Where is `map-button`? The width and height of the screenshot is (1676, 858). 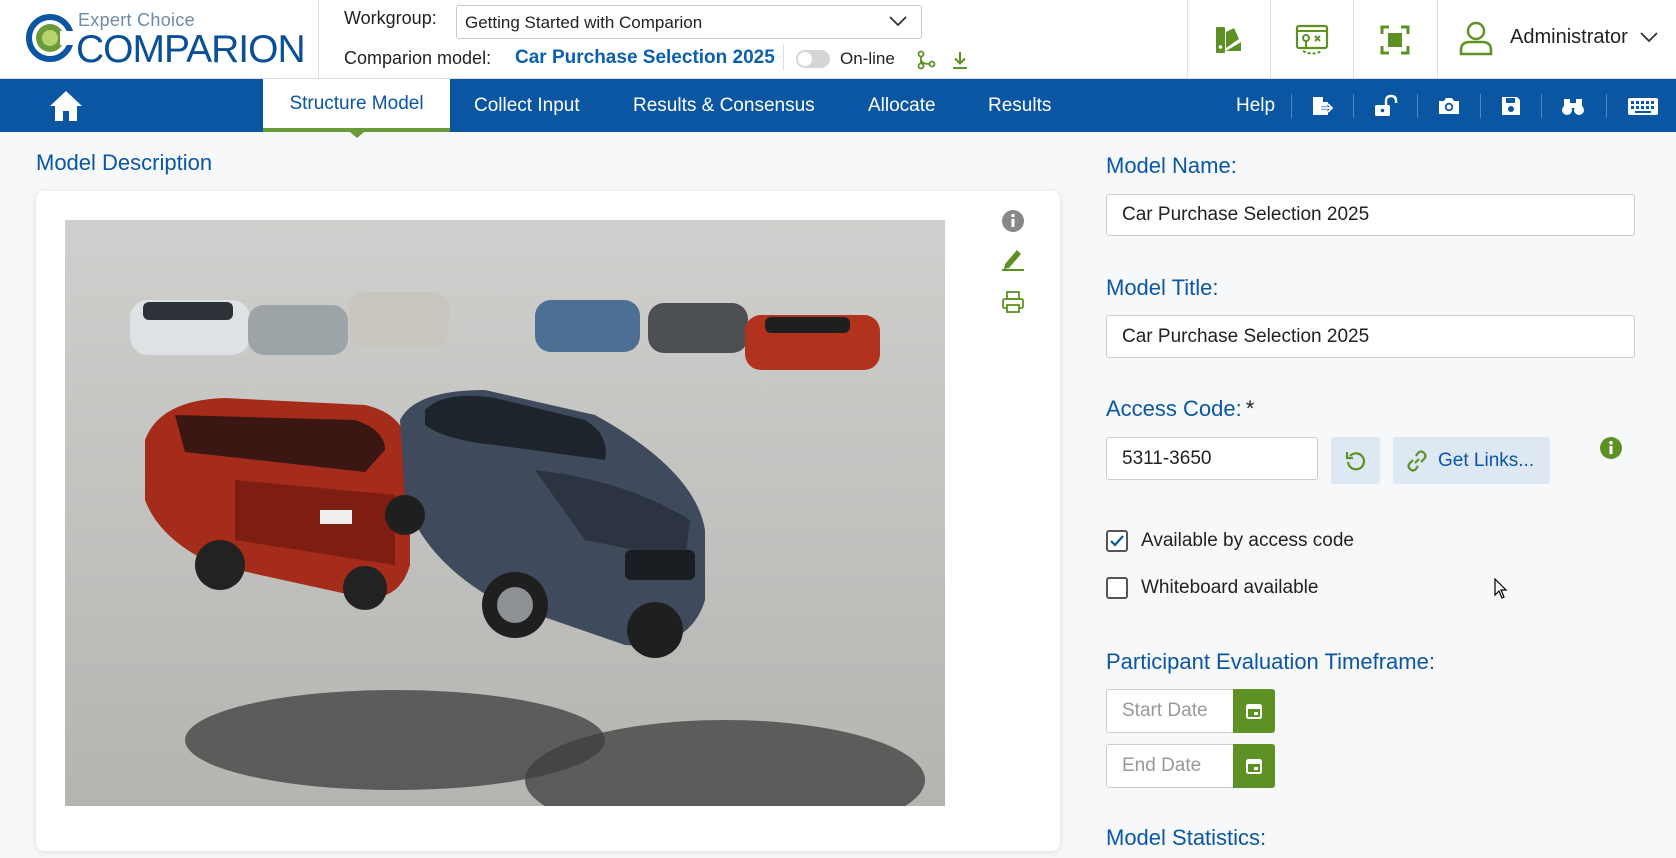 map-button is located at coordinates (1312, 39).